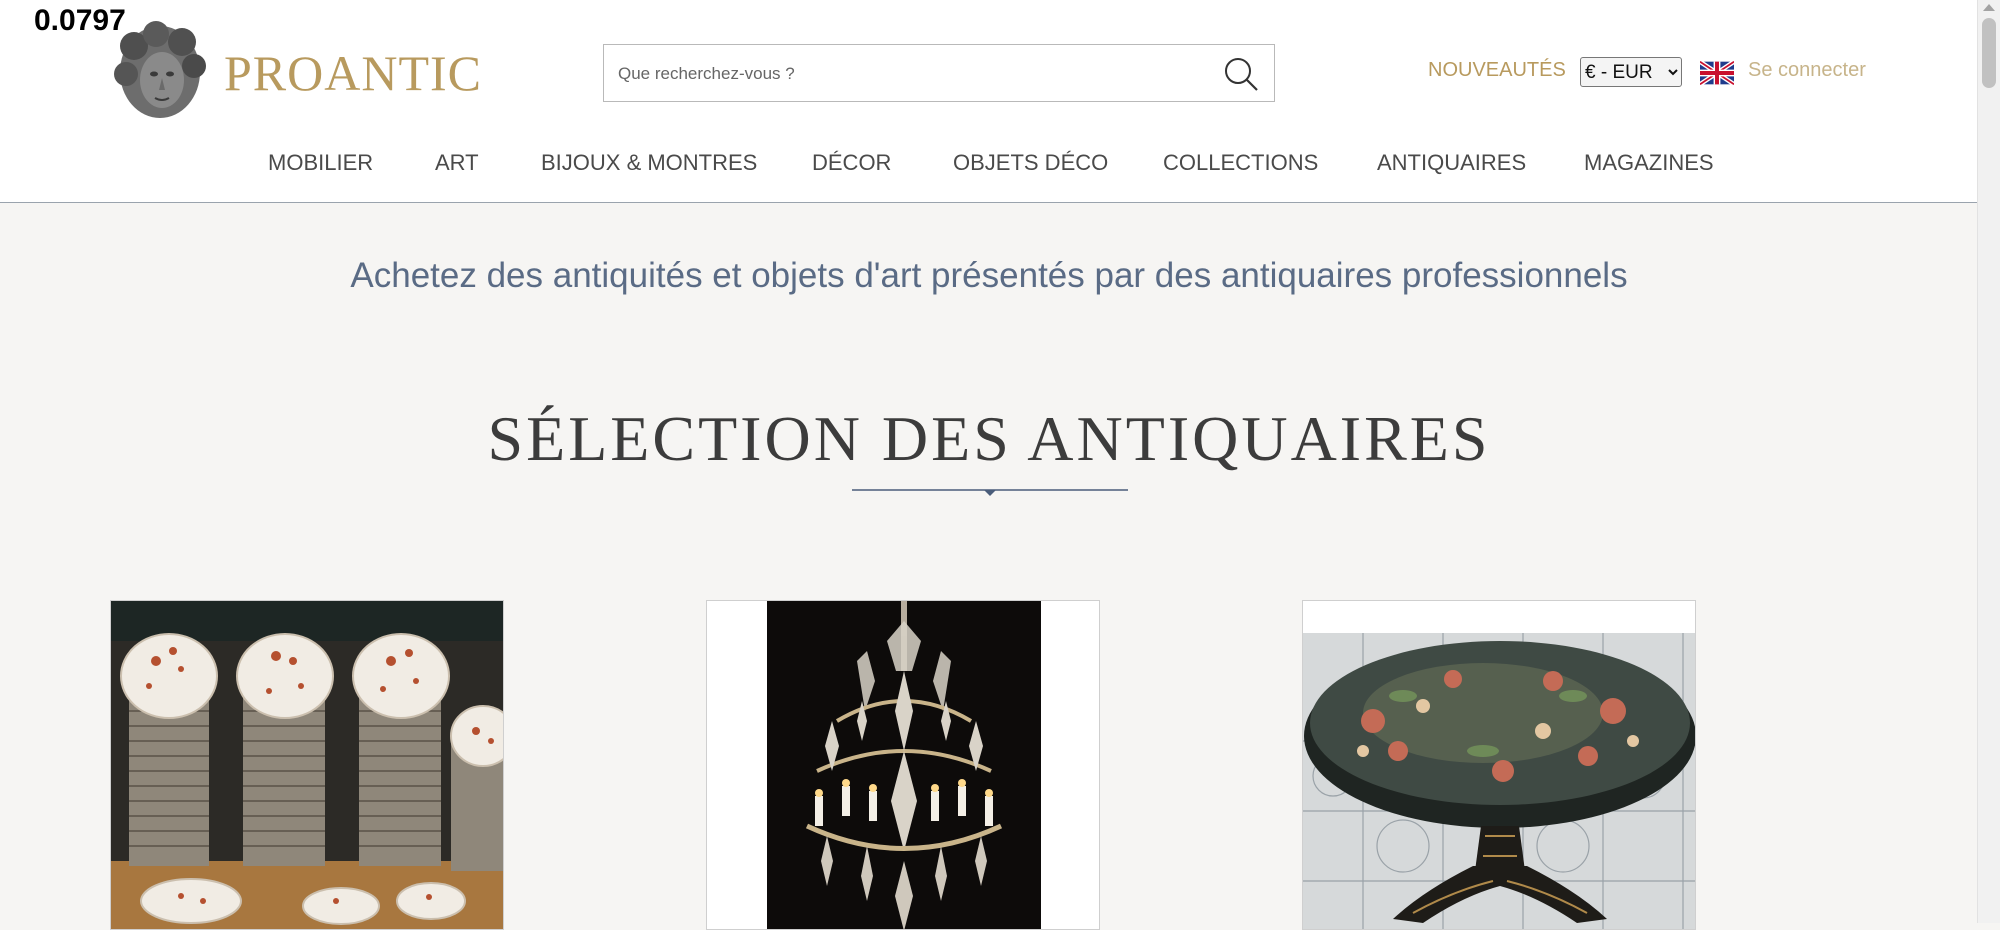 This screenshot has height=930, width=2000. Describe the element at coordinates (1241, 74) in the screenshot. I see `search-icon` at that location.